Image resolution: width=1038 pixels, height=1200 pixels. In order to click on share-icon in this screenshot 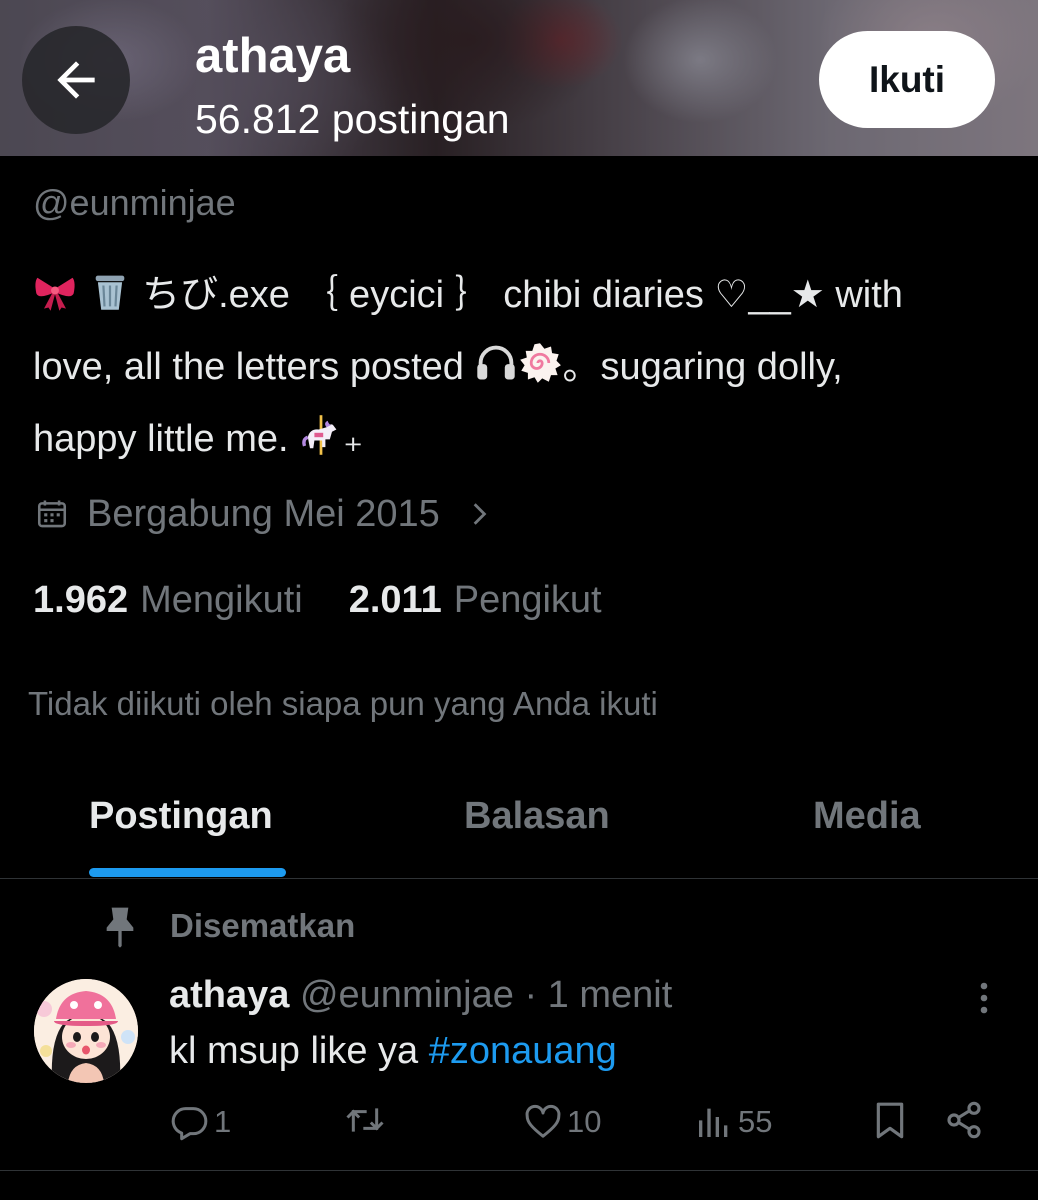, I will do `click(964, 1120)`.